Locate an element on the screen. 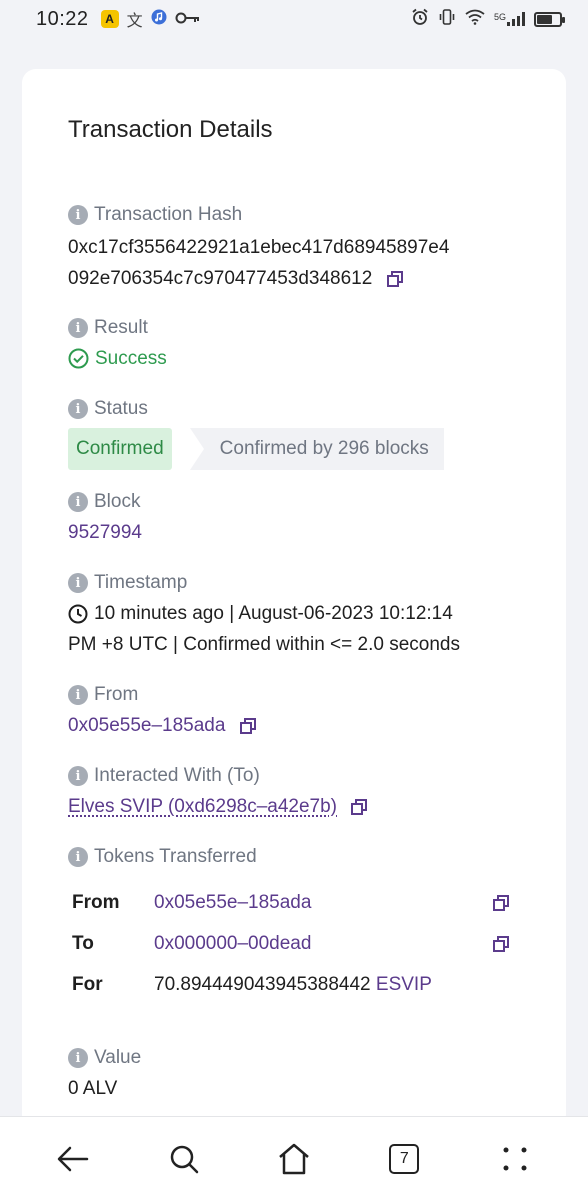 The image size is (588, 1200). timestamp-line1: 10 minutes ago | August-06-2023 10:12:14 is located at coordinates (273, 613).